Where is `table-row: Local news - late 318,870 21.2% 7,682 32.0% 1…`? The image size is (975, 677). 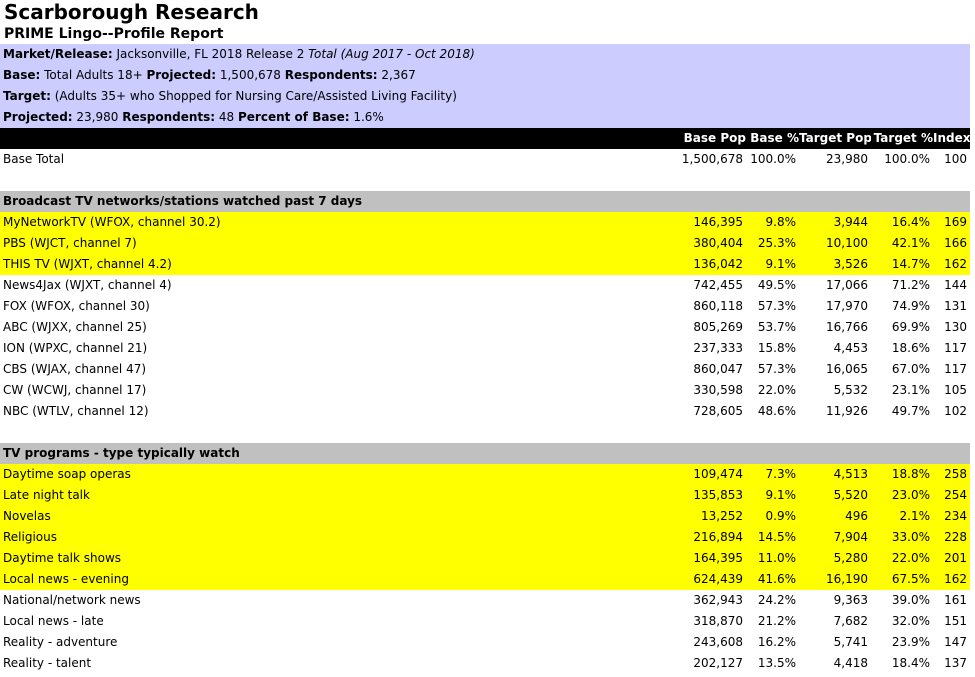
table-row: Local news - late 318,870 21.2% 7,682 32.0% 1… is located at coordinates (485, 621).